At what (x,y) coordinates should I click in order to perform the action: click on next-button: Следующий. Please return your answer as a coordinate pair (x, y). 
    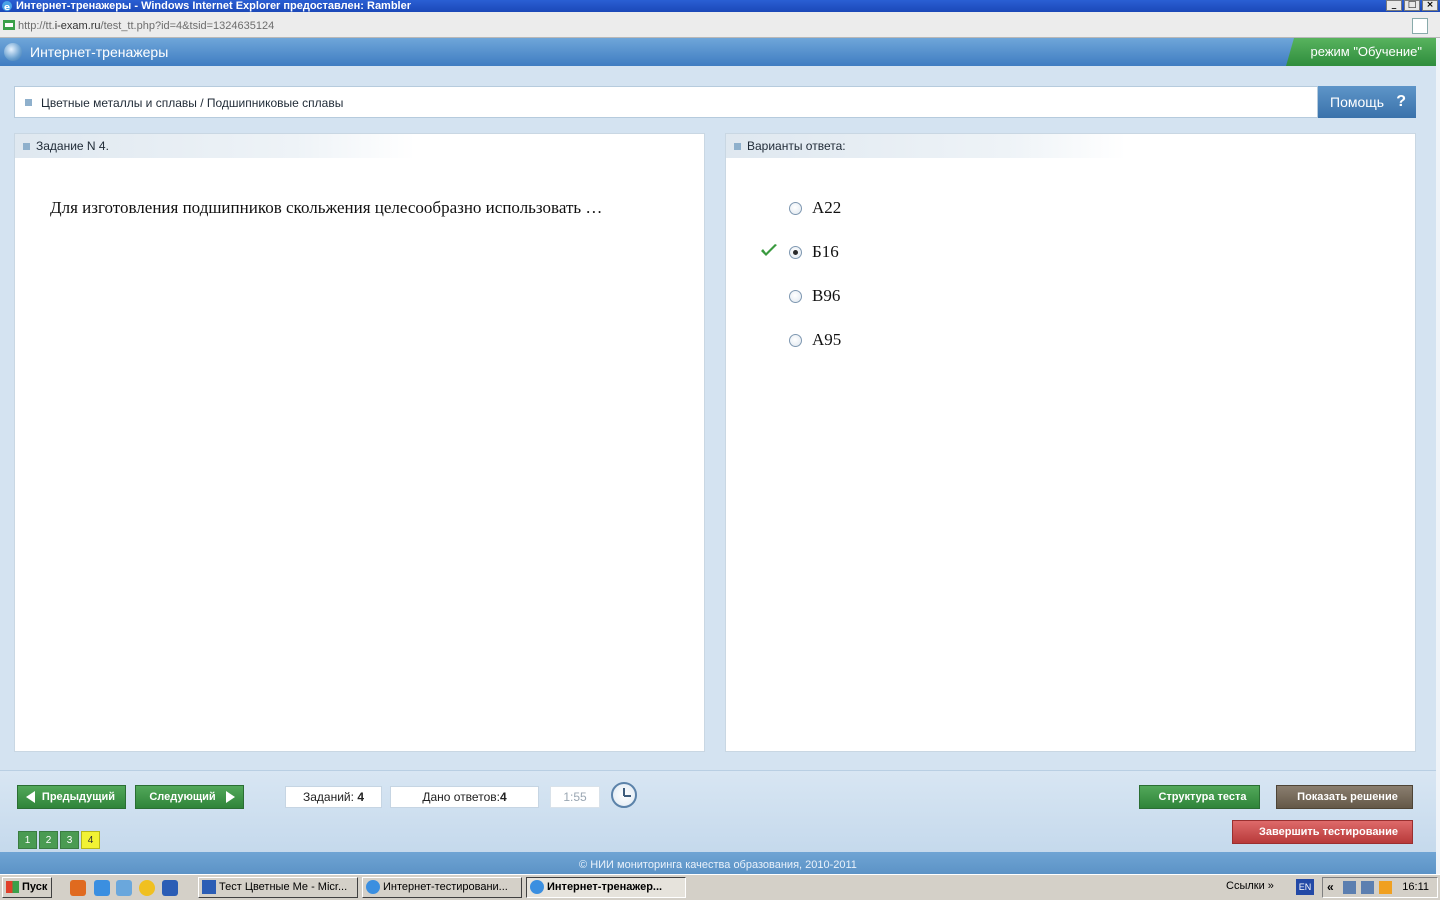
    Looking at the image, I should click on (189, 797).